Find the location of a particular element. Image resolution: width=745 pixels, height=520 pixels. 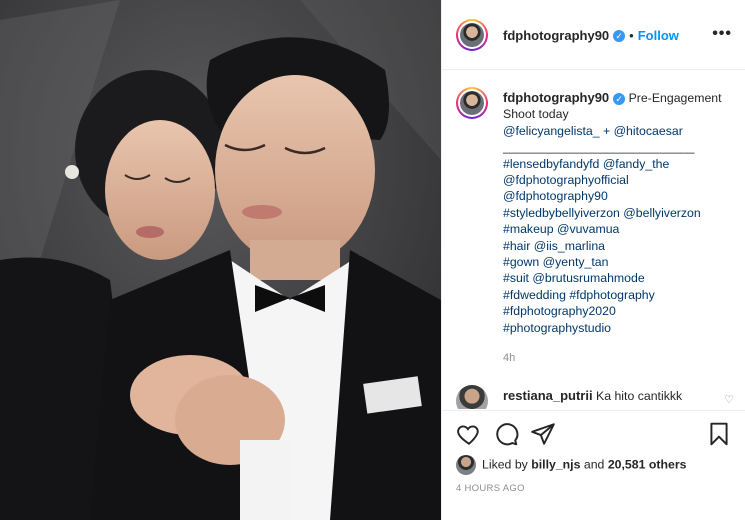

caption-age: 4h is located at coordinates (509, 358).